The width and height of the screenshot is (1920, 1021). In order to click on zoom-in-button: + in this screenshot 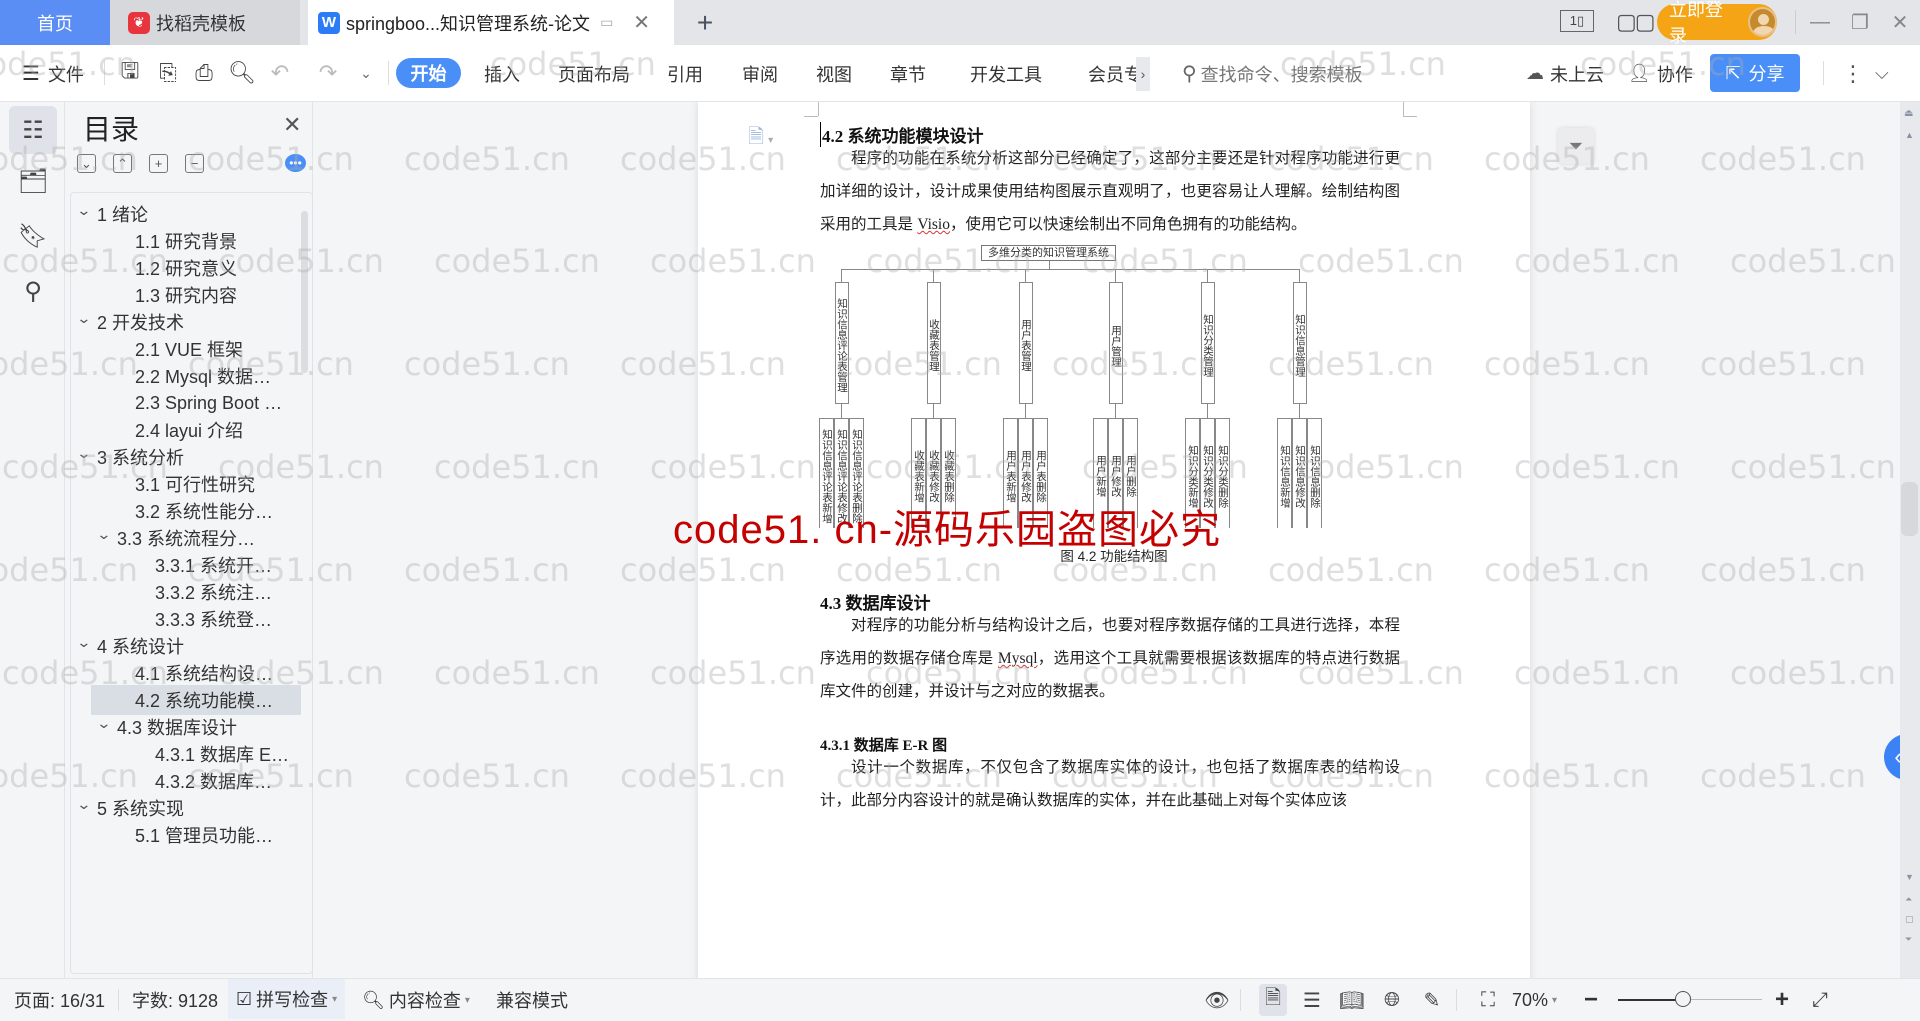, I will do `click(1782, 1000)`.